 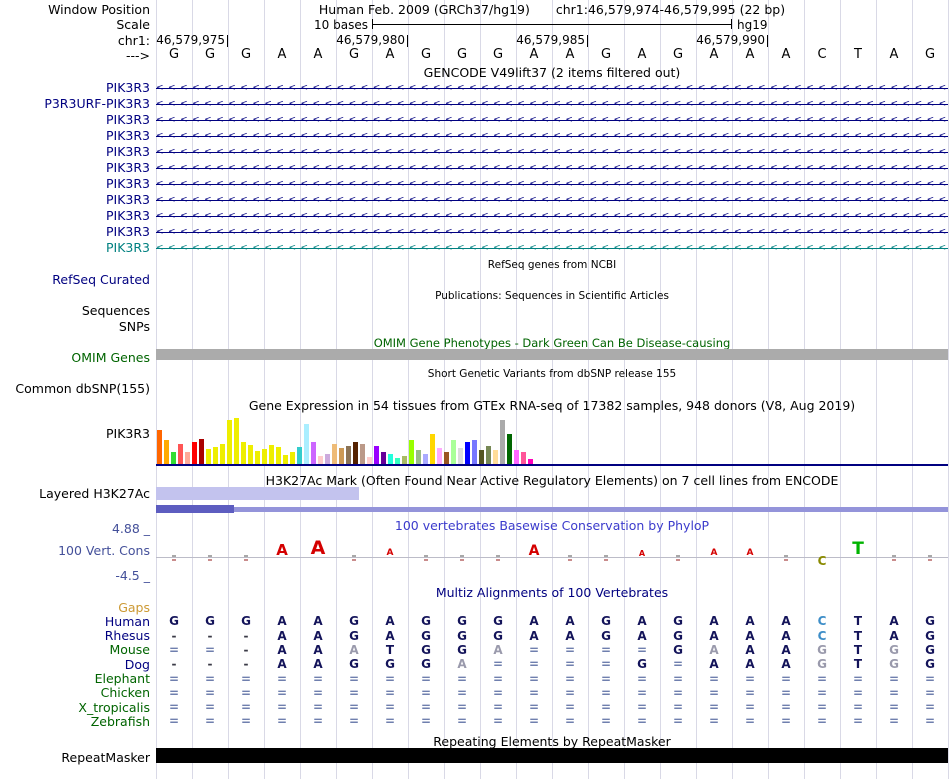 What do you see at coordinates (75, 635) in the screenshot?
I see `species-label-rhesus: Rhesus` at bounding box center [75, 635].